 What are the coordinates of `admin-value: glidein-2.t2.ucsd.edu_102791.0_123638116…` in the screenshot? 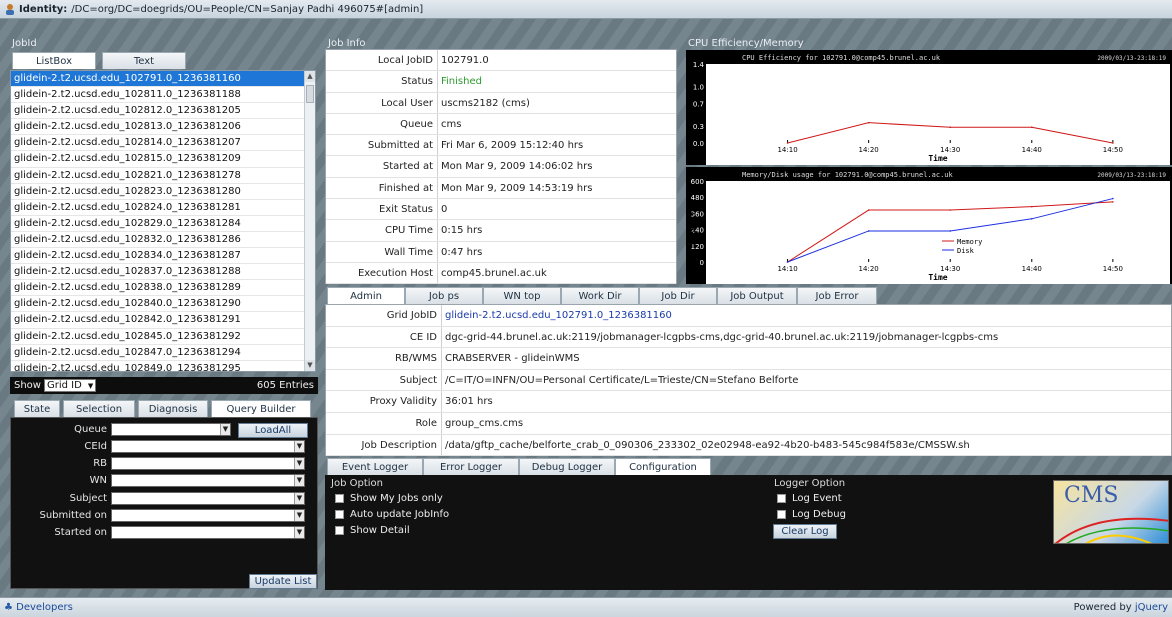 It's located at (557, 315).